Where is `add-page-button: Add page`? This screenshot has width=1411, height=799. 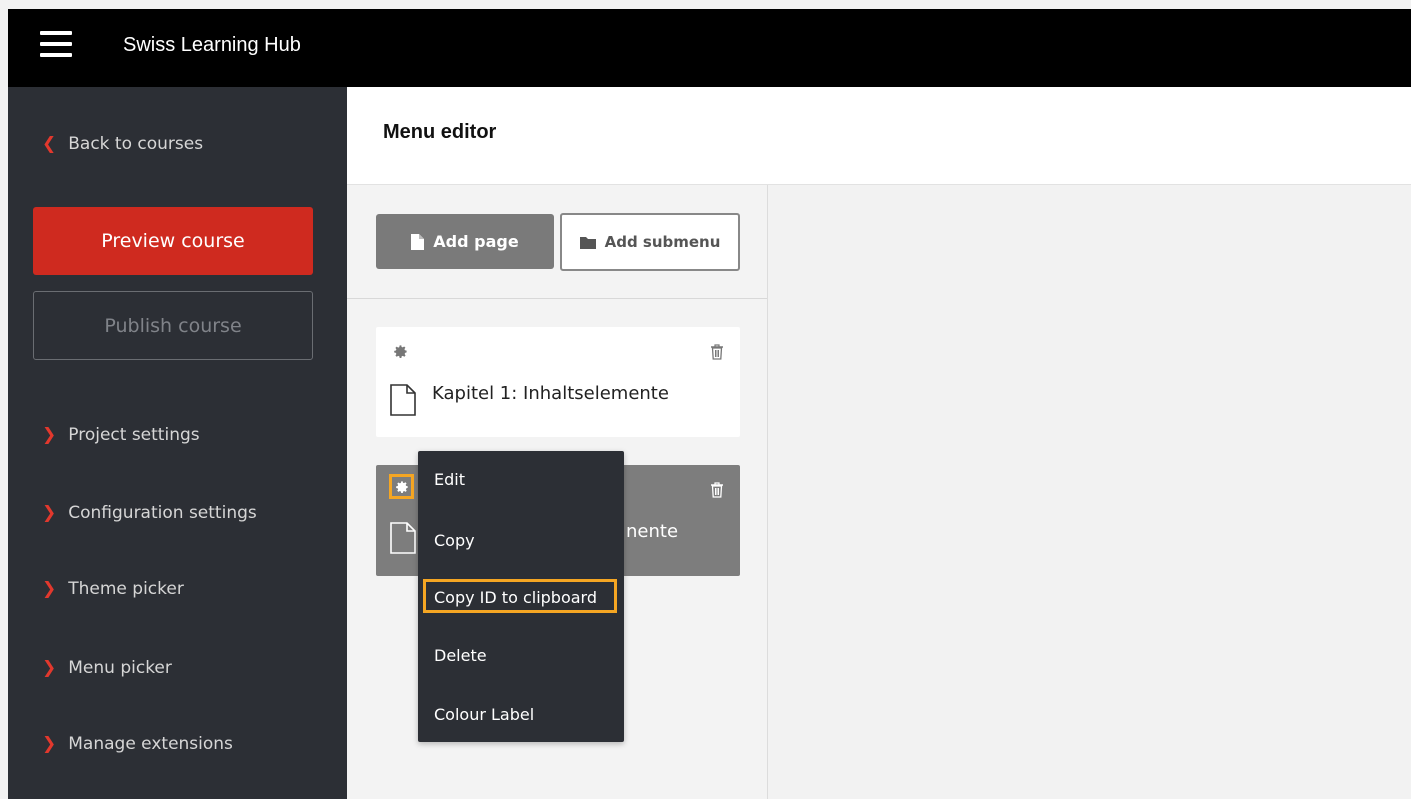
add-page-button: Add page is located at coordinates (465, 241).